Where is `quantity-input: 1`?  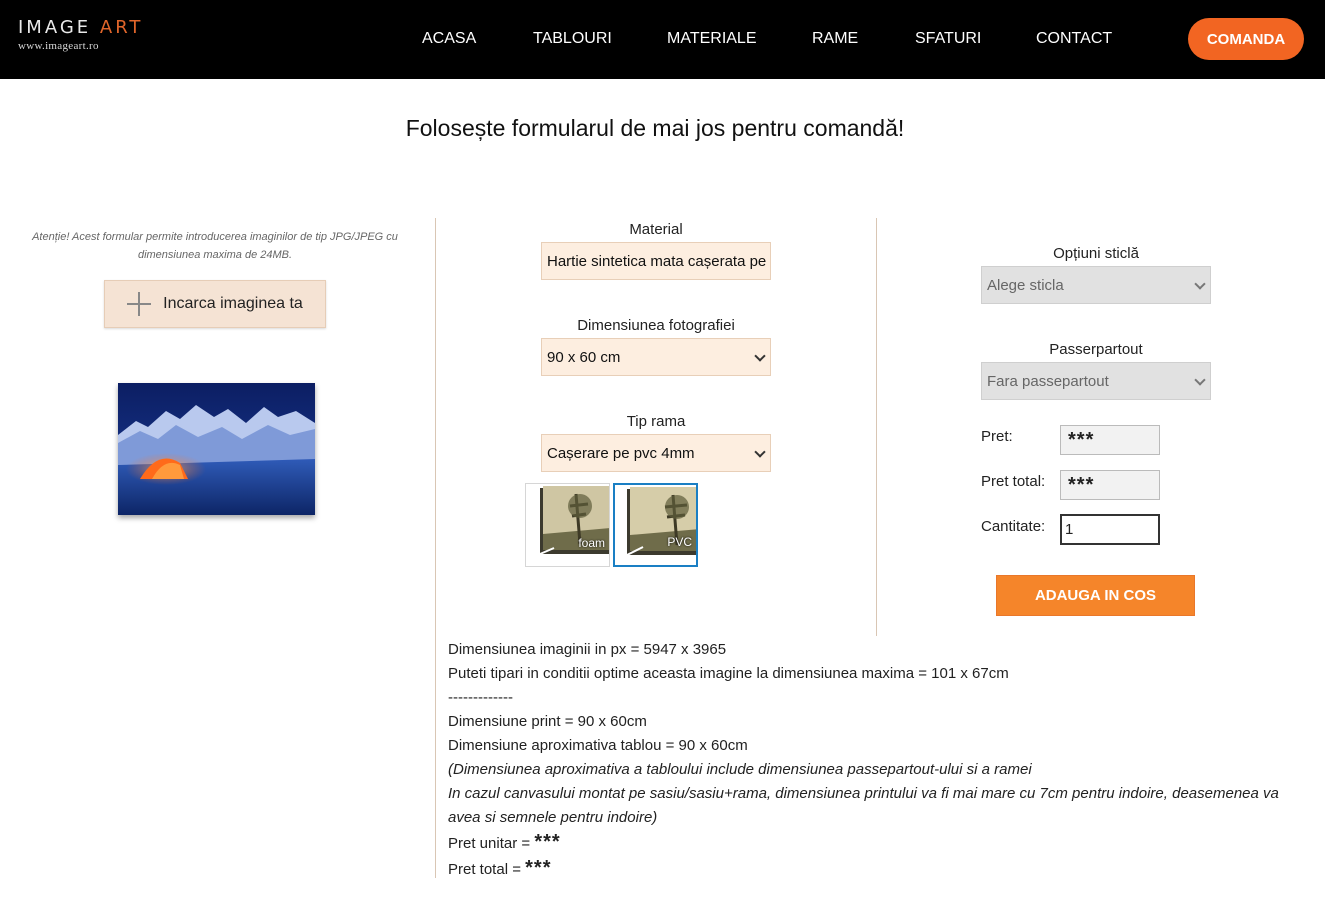 quantity-input: 1 is located at coordinates (1110, 529).